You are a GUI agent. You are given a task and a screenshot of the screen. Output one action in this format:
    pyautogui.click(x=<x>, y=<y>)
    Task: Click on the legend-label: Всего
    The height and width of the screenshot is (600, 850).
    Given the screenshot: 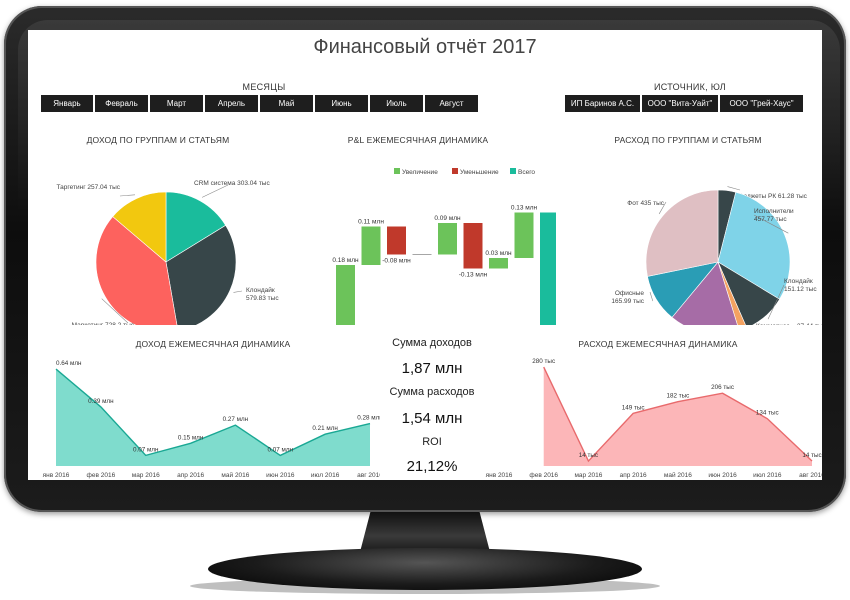 What is the action you would take?
    pyautogui.click(x=526, y=172)
    